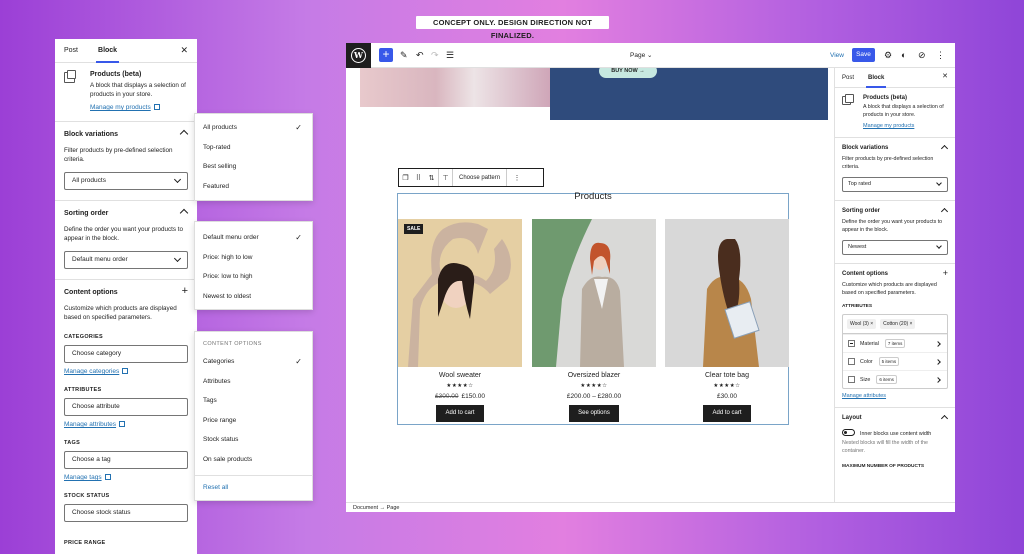 The height and width of the screenshot is (554, 1024). I want to click on tag-chip: Cotton (20) ×, so click(898, 324).